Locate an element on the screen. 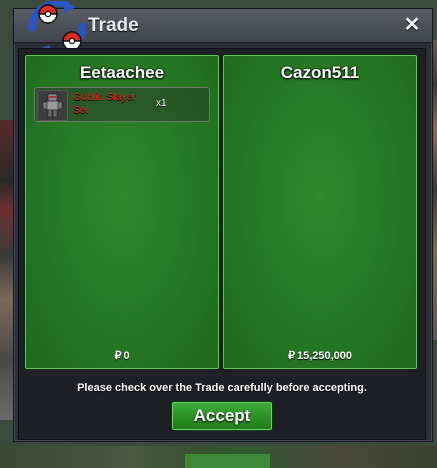  background-left-strip is located at coordinates (7, 270).